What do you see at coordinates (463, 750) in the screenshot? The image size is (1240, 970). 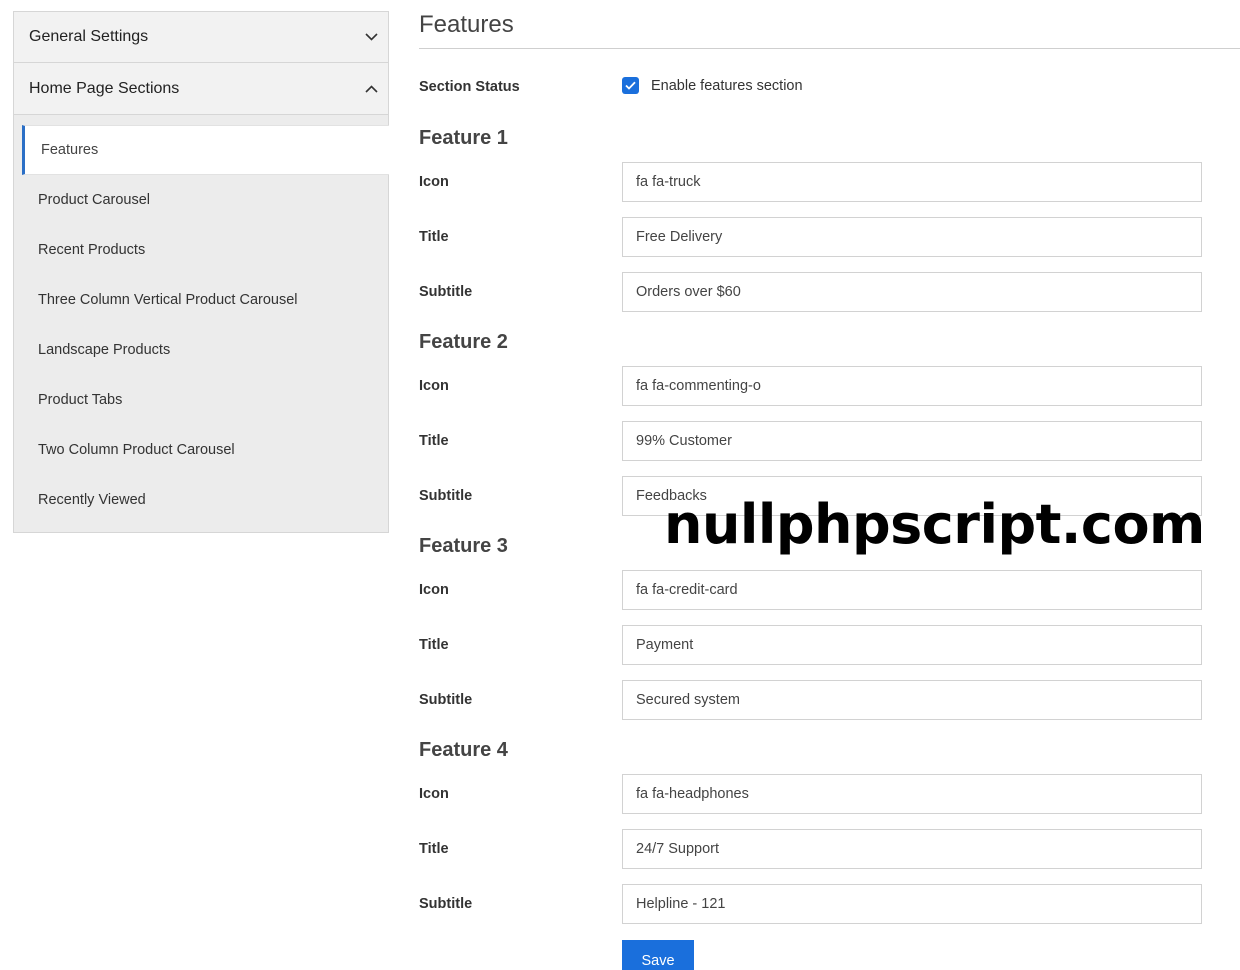 I see `feature-heading: Feature 4` at bounding box center [463, 750].